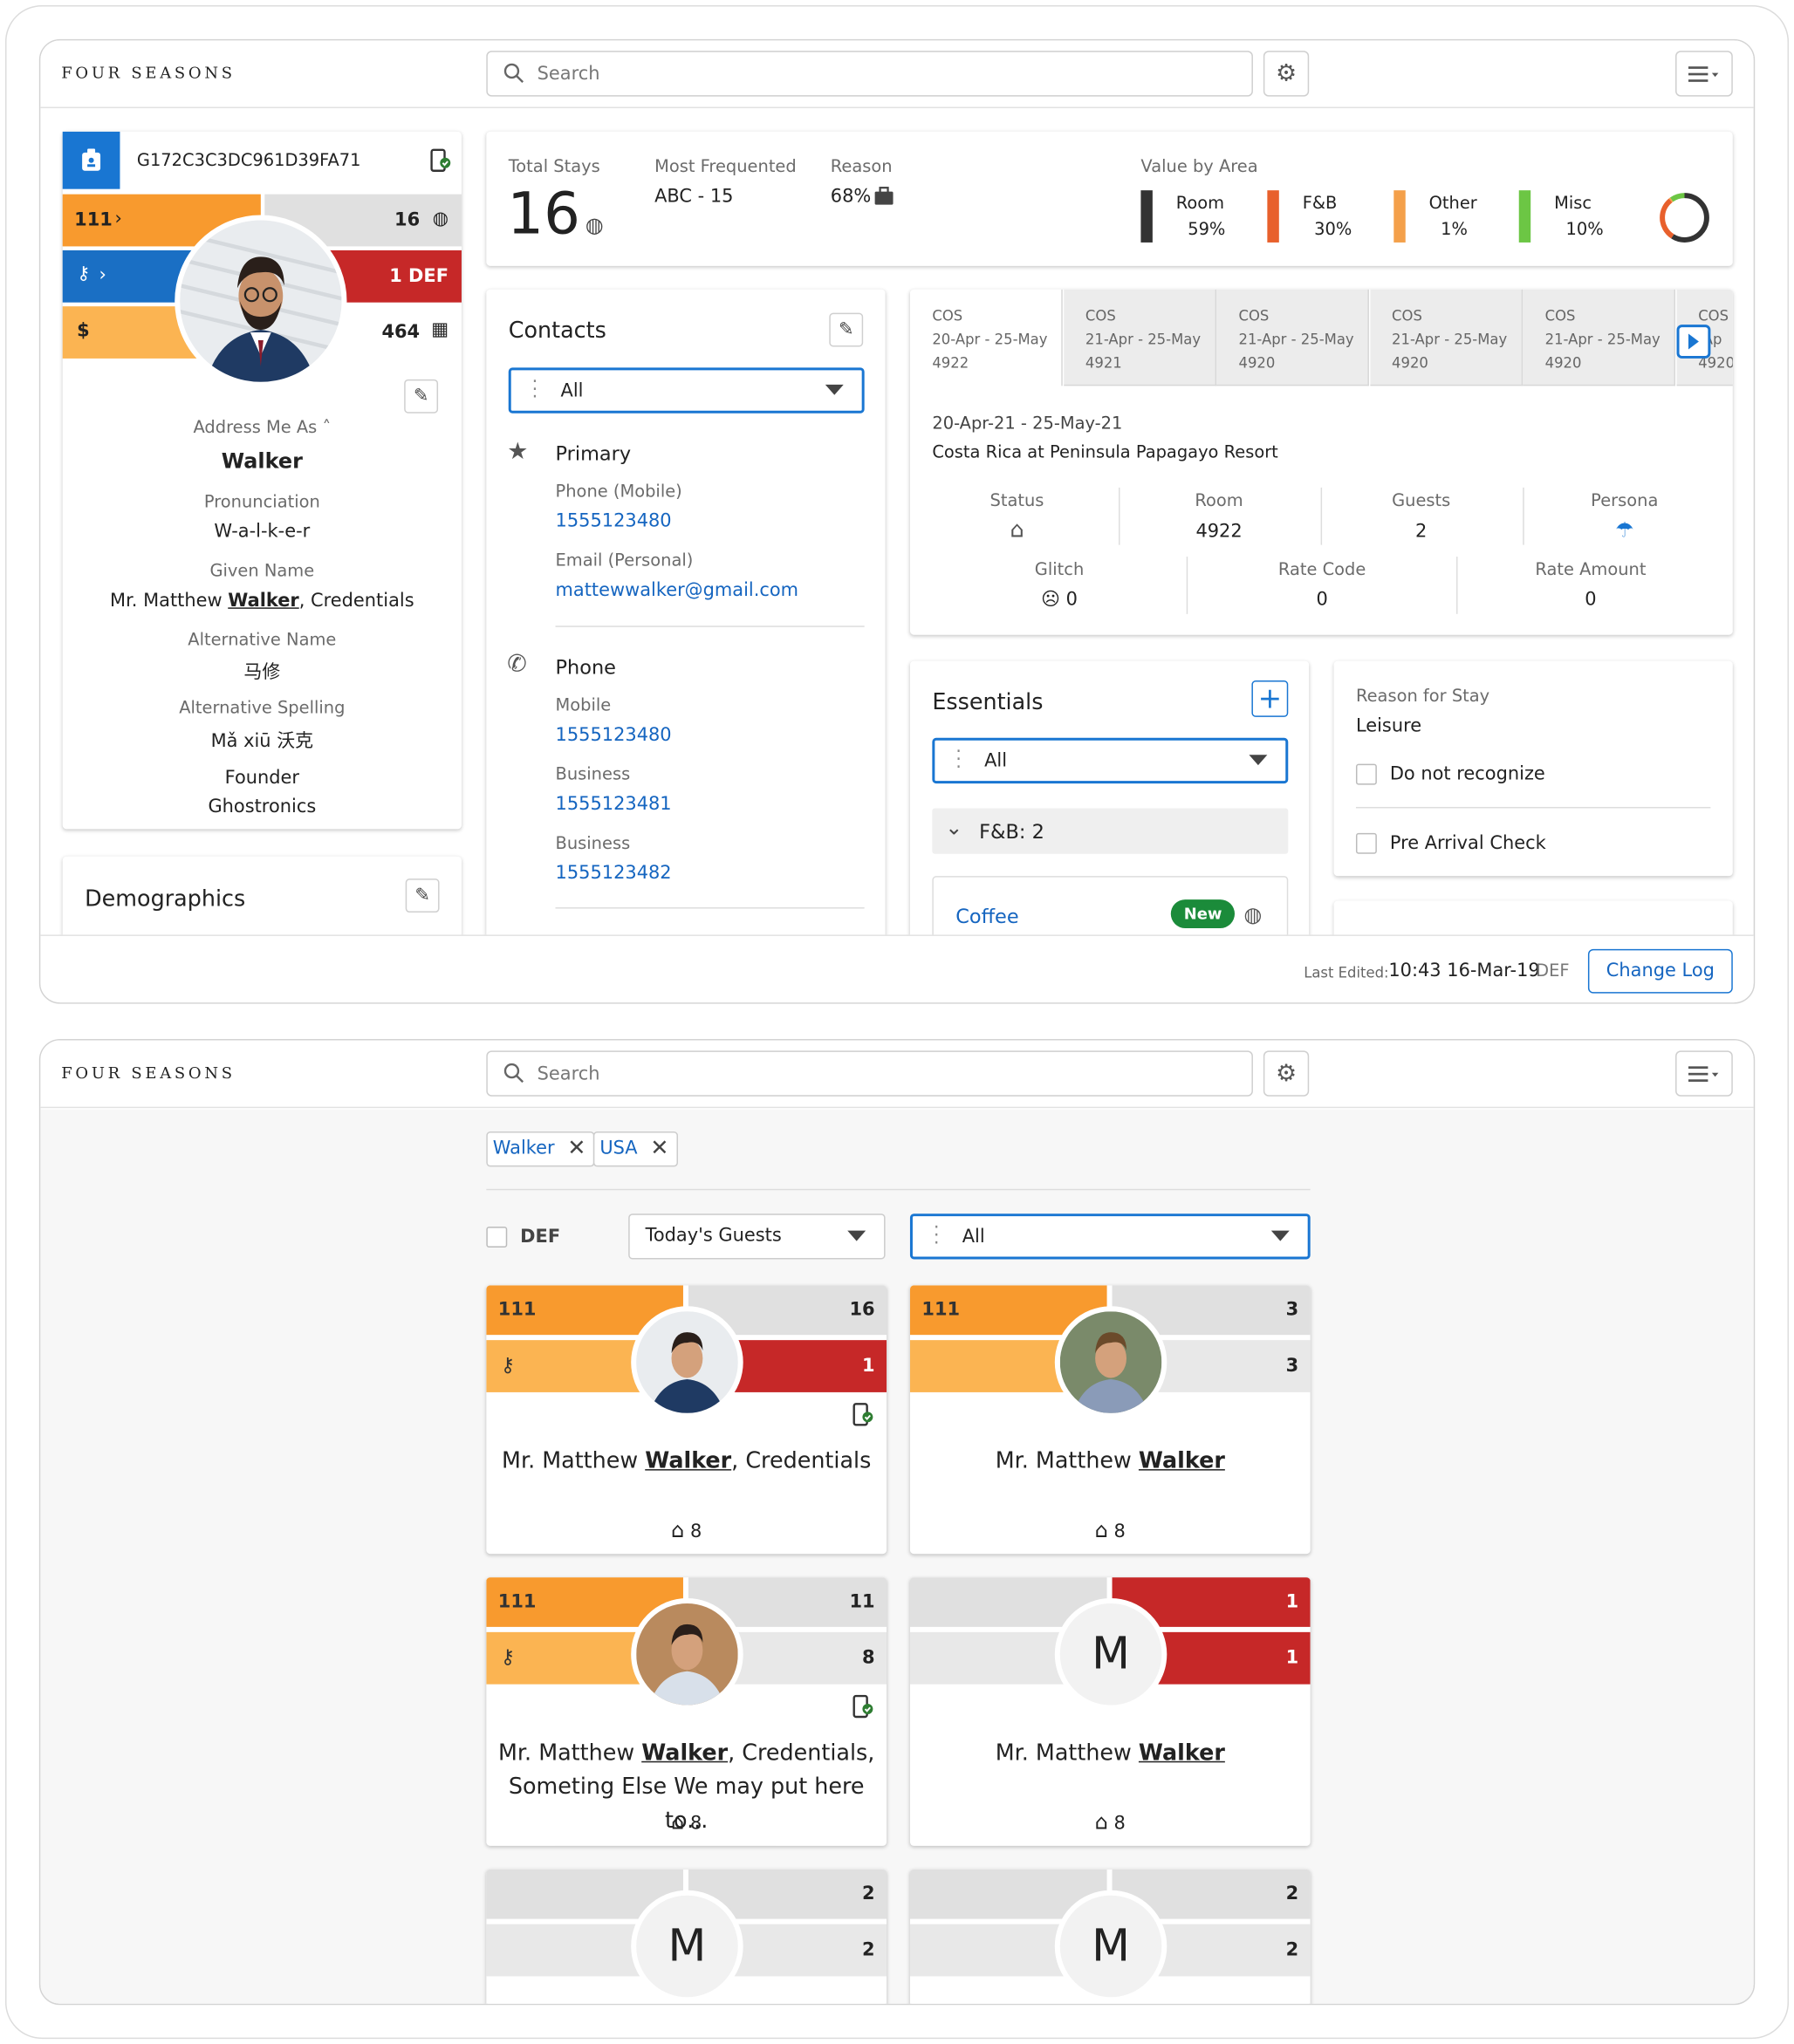  Describe the element at coordinates (148, 73) in the screenshot. I see `brand-logo: FOUR SEASONS` at that location.